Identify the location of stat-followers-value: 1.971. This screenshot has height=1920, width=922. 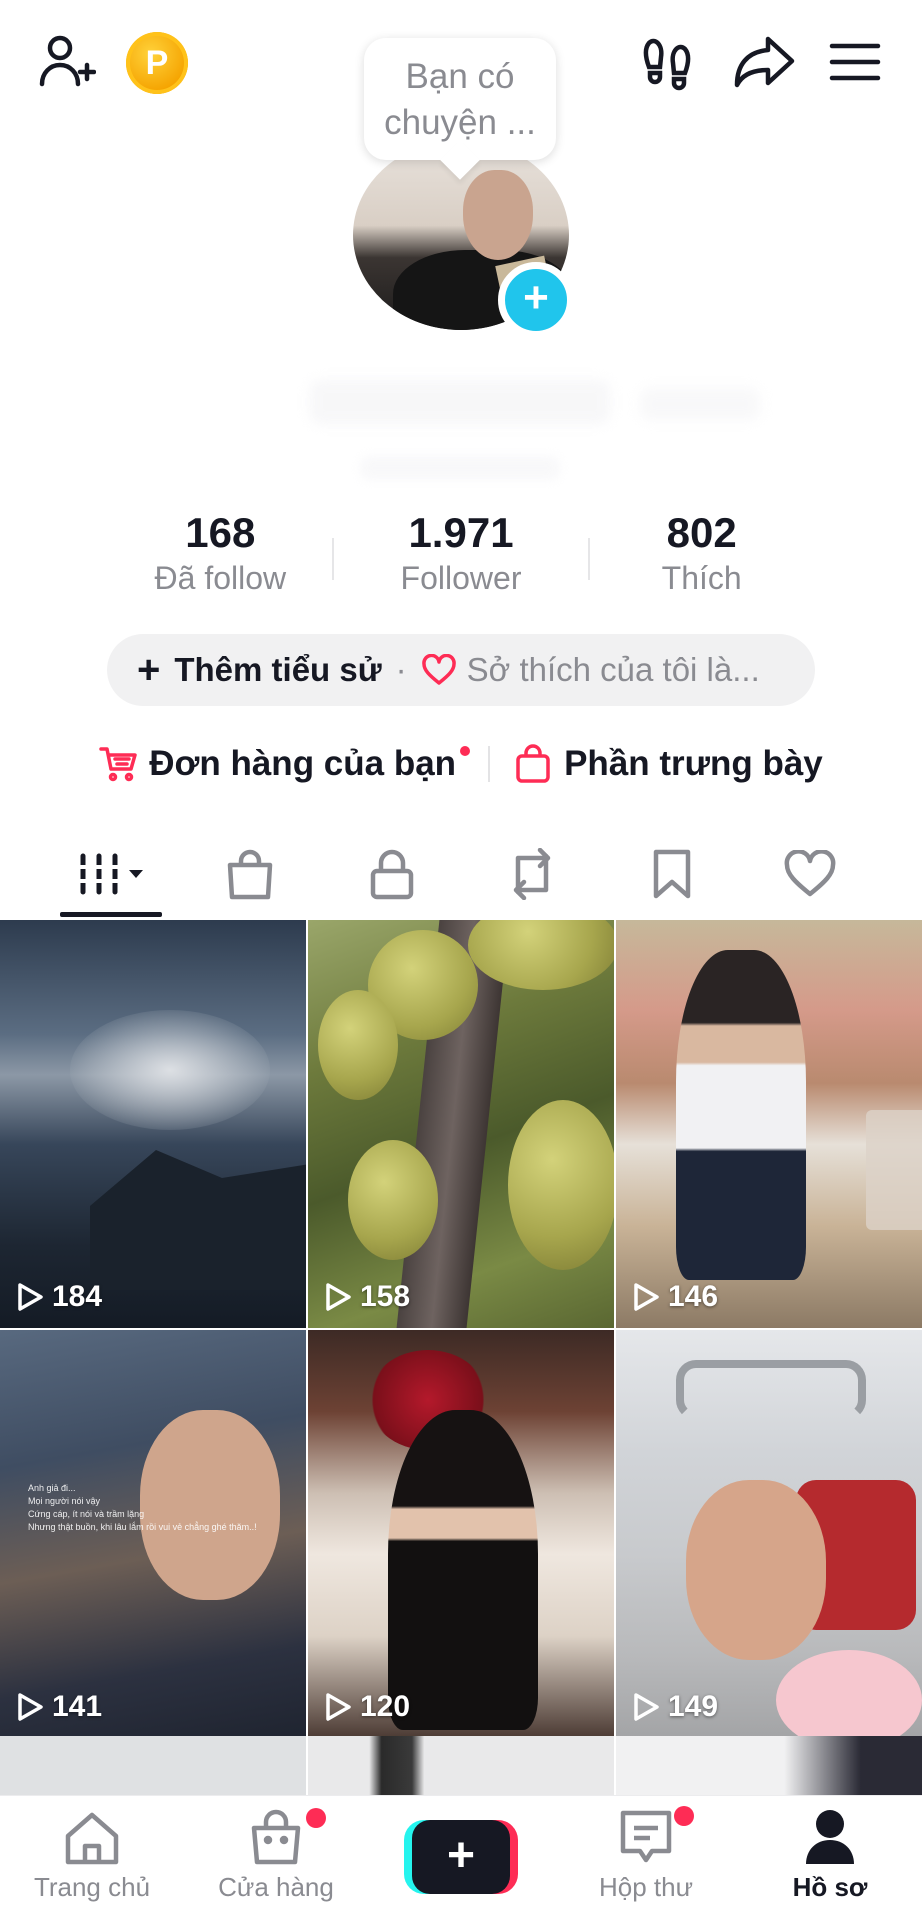
(461, 532).